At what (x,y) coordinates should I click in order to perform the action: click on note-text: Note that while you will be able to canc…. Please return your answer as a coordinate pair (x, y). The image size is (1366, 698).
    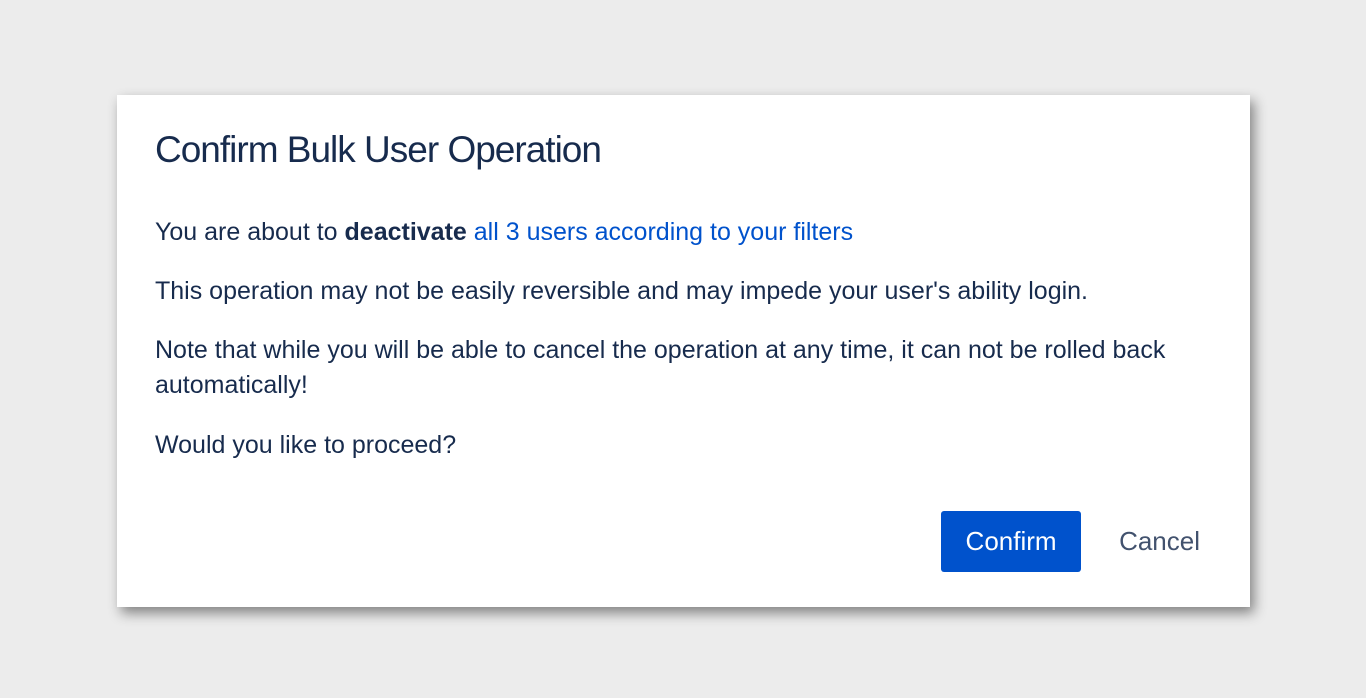
    Looking at the image, I should click on (660, 367).